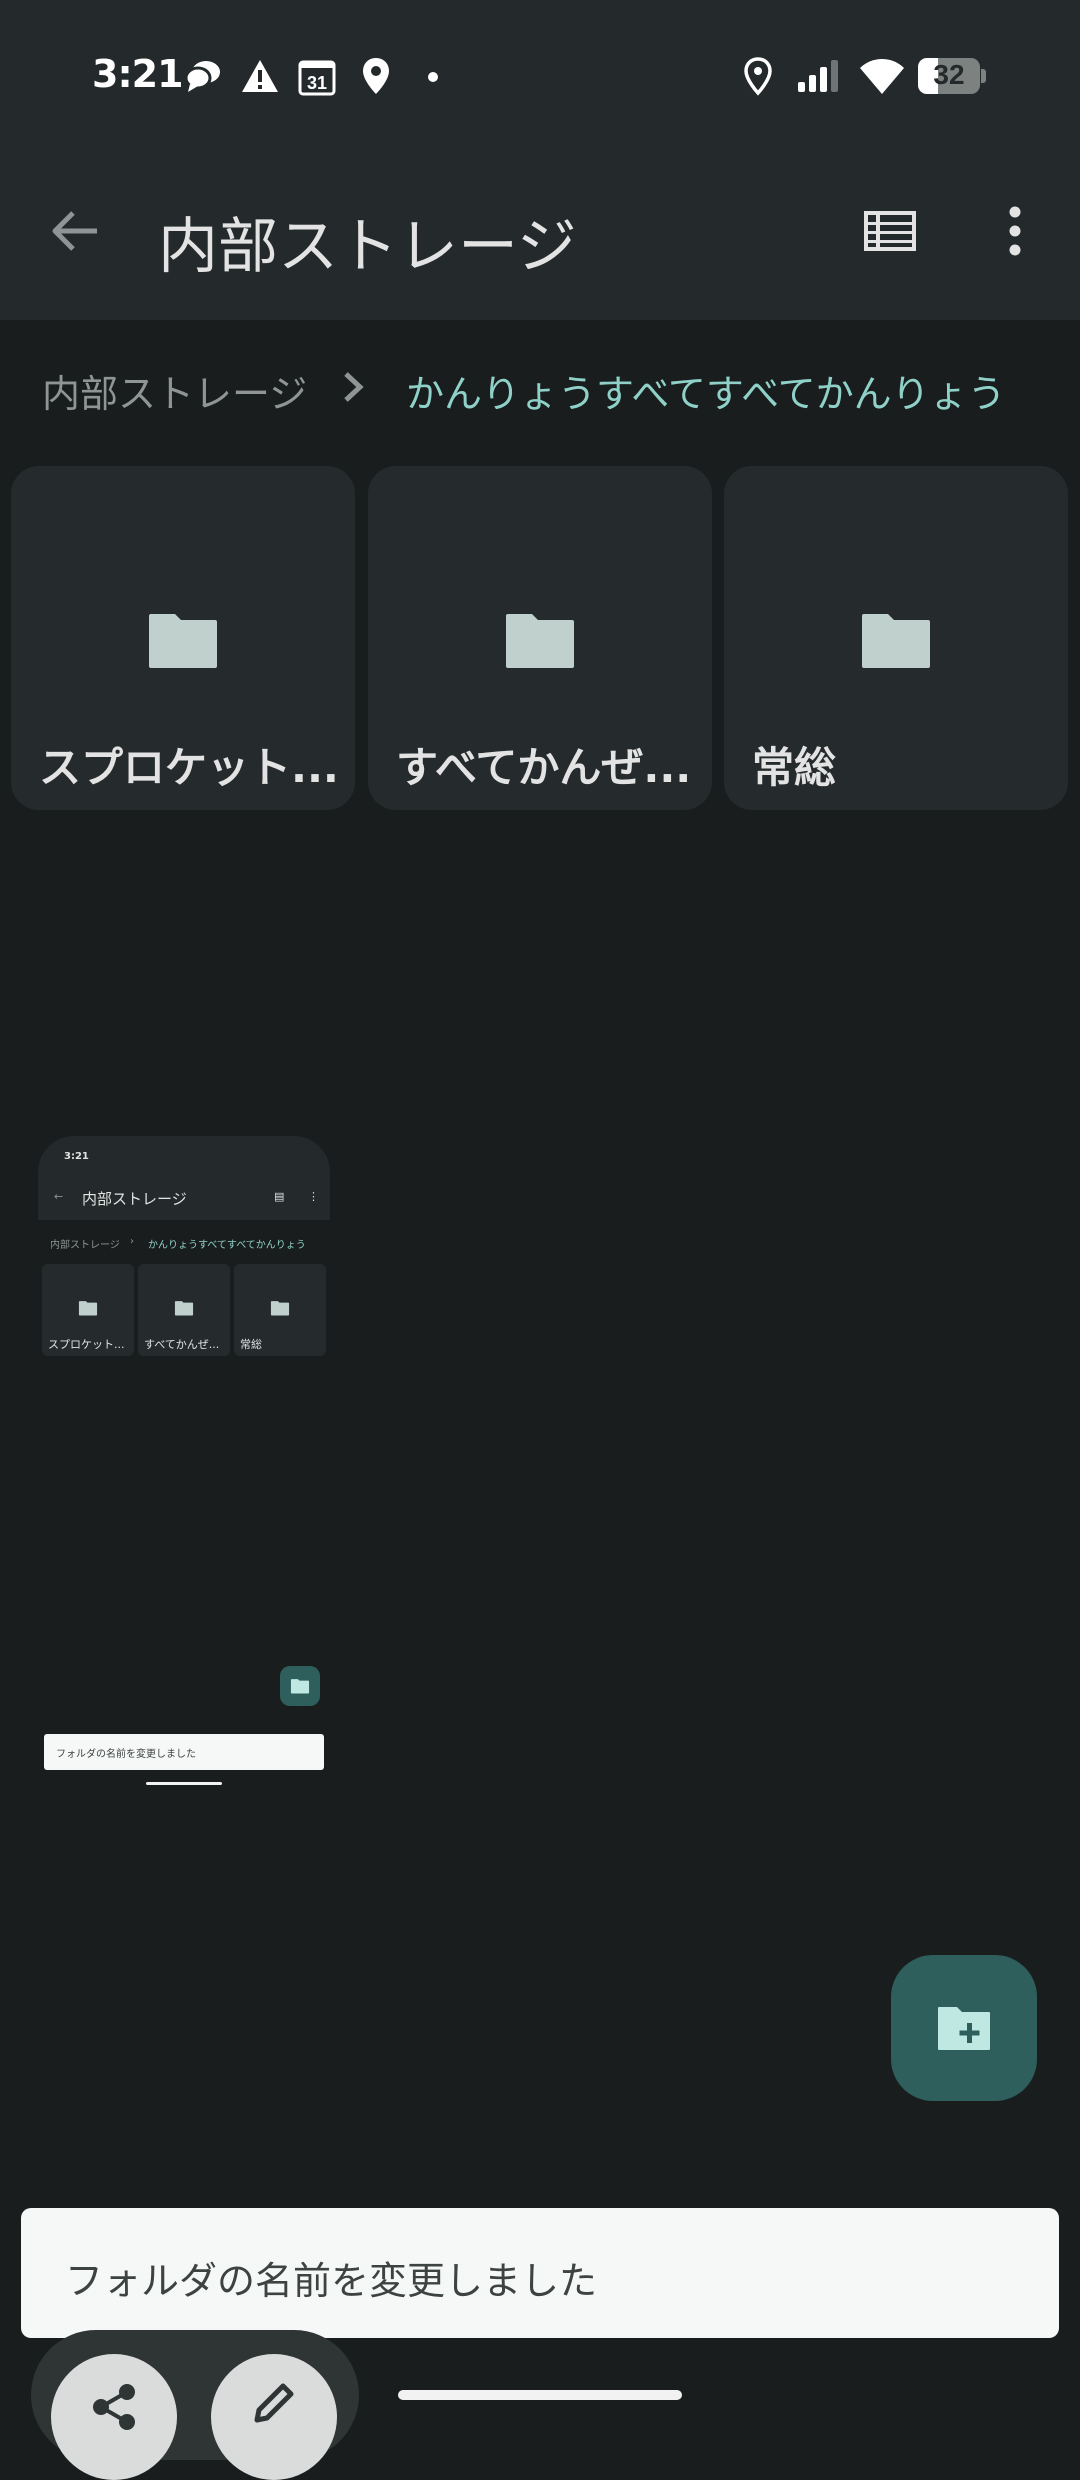  What do you see at coordinates (260, 76) in the screenshot?
I see `warning-icon` at bounding box center [260, 76].